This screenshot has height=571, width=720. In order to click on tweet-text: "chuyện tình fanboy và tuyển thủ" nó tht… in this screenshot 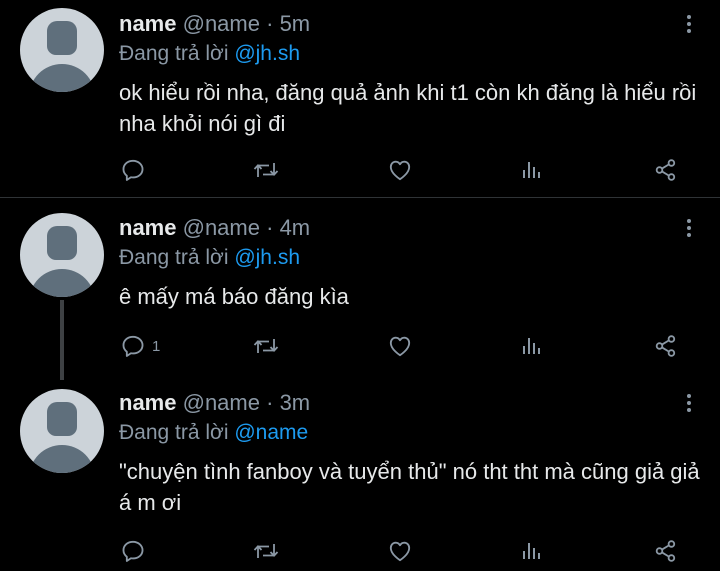, I will do `click(409, 487)`.